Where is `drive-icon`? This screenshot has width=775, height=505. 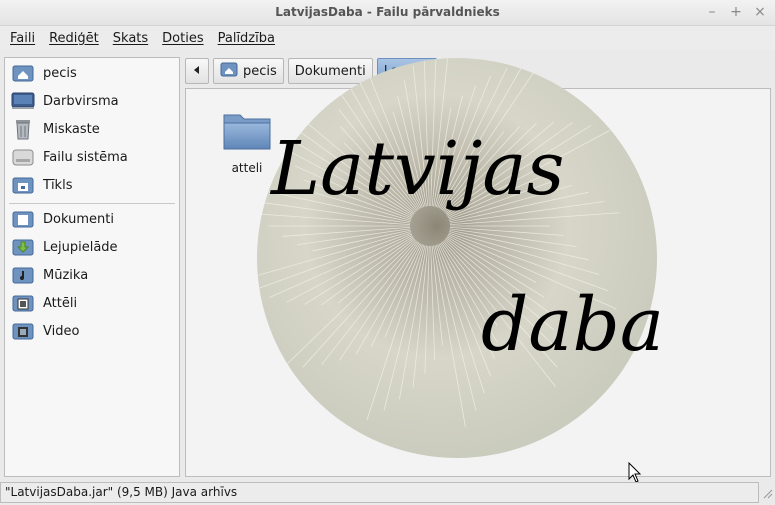 drive-icon is located at coordinates (23, 157).